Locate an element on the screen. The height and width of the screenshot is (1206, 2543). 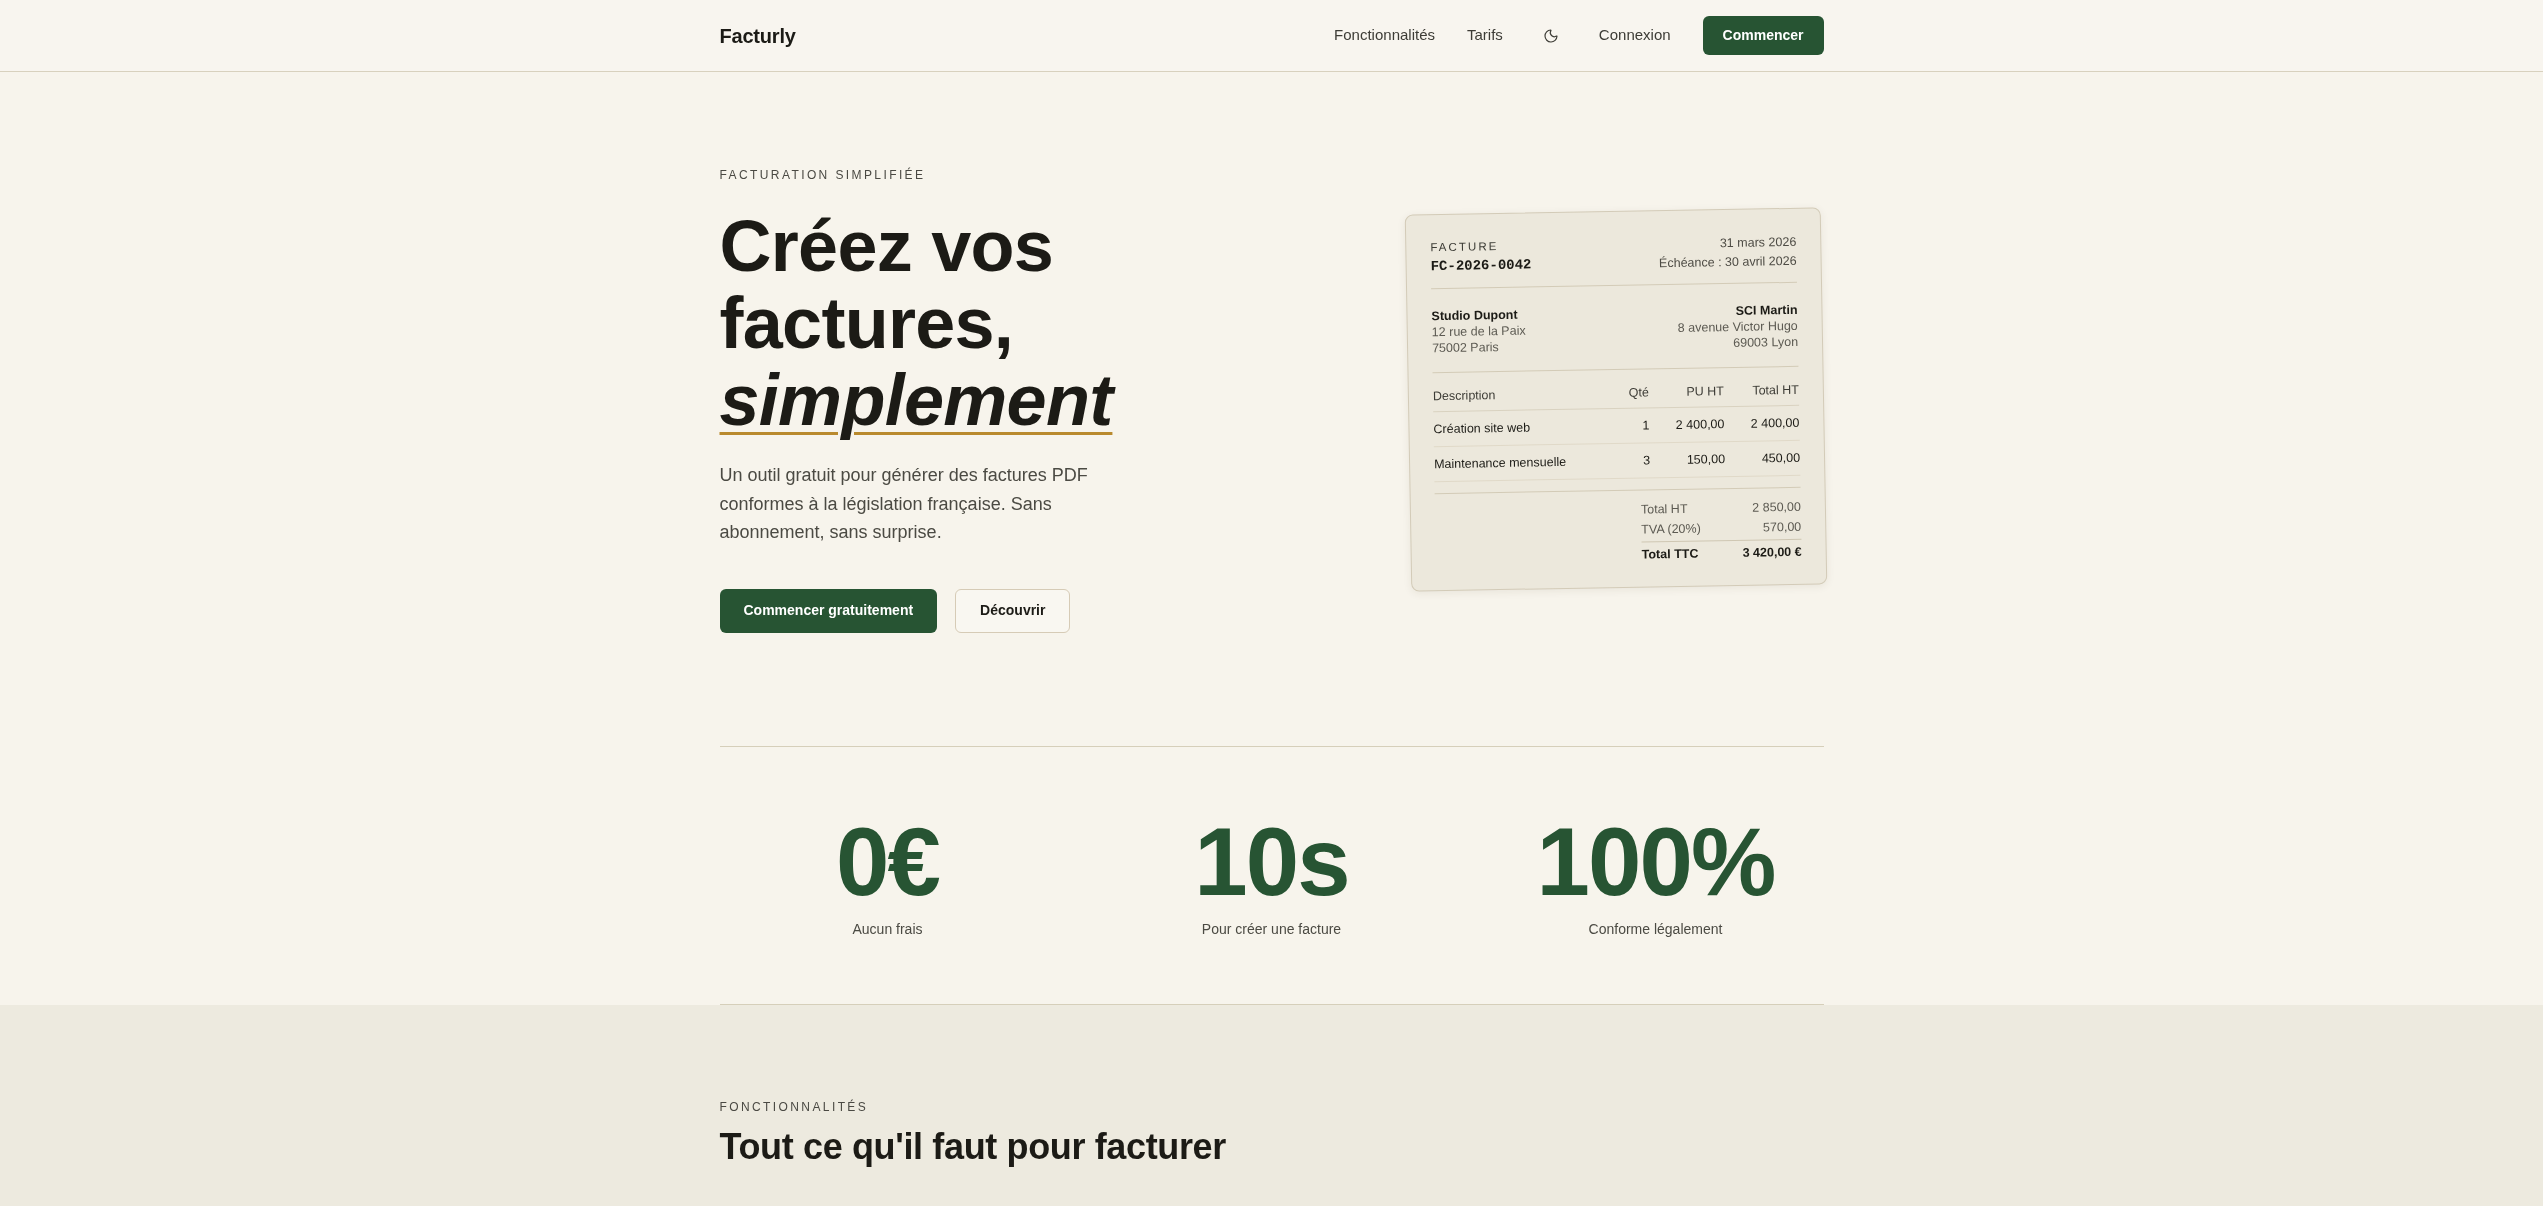
stat-label: Aucun frais is located at coordinates (887, 929).